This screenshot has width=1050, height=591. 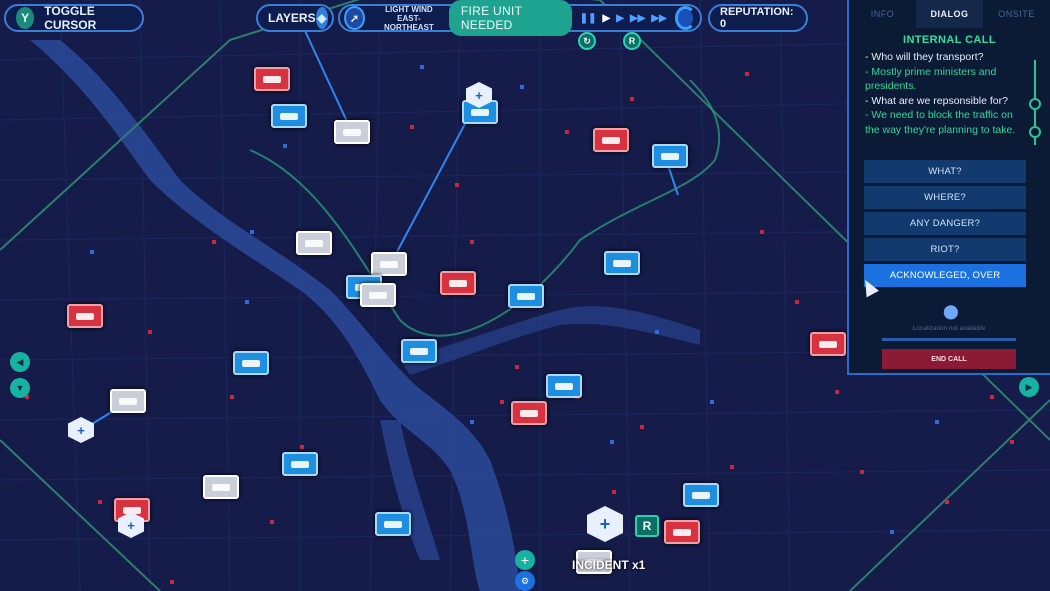 What do you see at coordinates (658, 18) in the screenshot?
I see `fastest-icon: ▶▶` at bounding box center [658, 18].